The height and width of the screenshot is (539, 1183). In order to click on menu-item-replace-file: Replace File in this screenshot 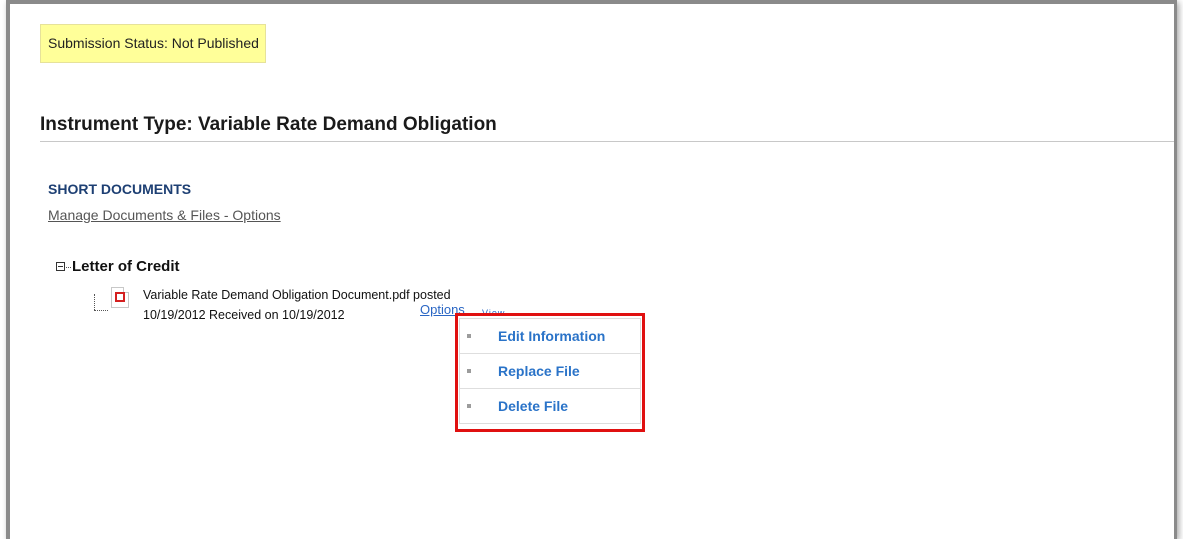, I will do `click(550, 371)`.